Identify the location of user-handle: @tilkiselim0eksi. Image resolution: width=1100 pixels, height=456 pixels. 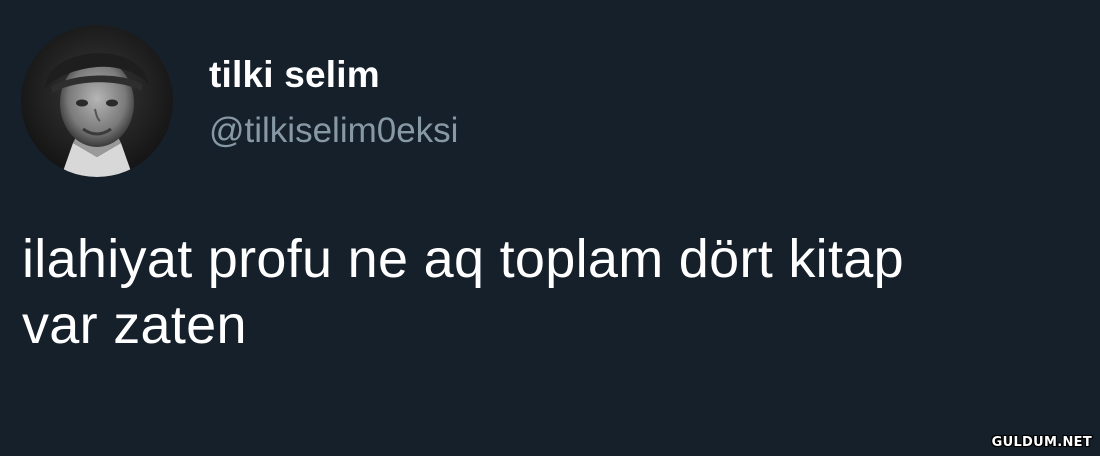
(333, 131).